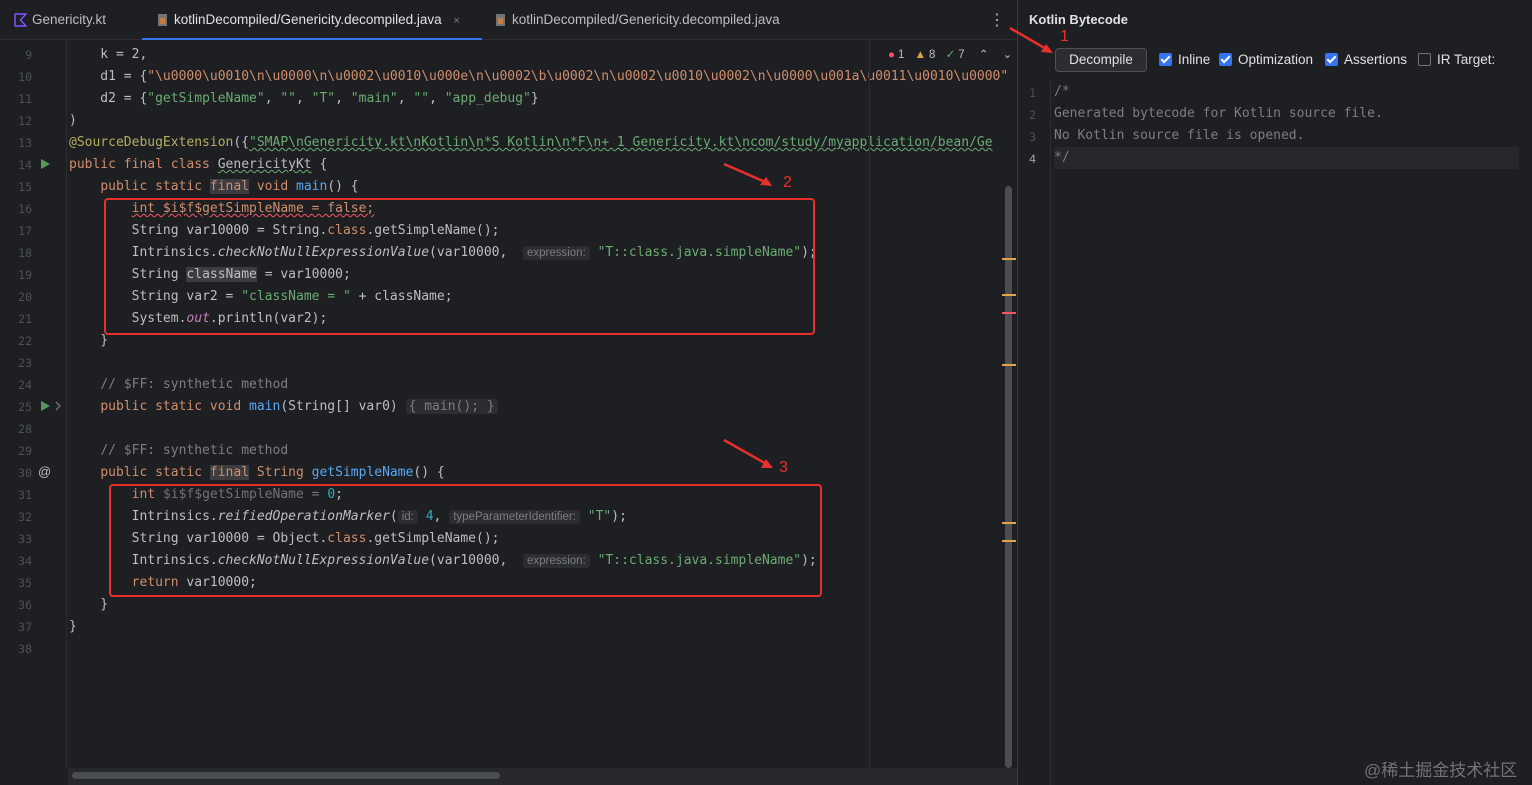 The width and height of the screenshot is (1532, 785). What do you see at coordinates (961, 55) in the screenshot?
I see `weak-warning-count: 7` at bounding box center [961, 55].